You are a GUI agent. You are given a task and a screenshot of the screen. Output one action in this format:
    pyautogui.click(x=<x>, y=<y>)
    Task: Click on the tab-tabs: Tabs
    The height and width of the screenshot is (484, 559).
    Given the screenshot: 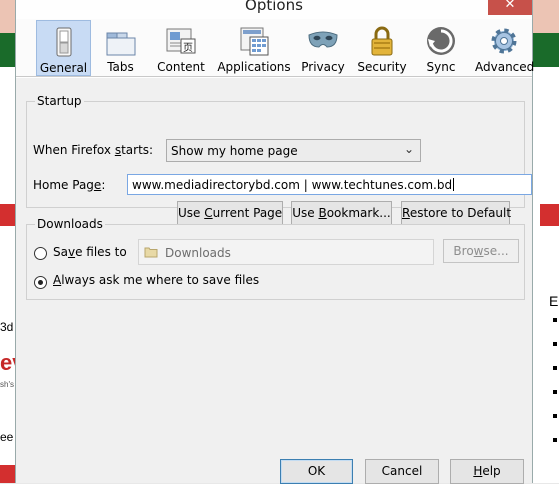 What is the action you would take?
    pyautogui.click(x=120, y=48)
    